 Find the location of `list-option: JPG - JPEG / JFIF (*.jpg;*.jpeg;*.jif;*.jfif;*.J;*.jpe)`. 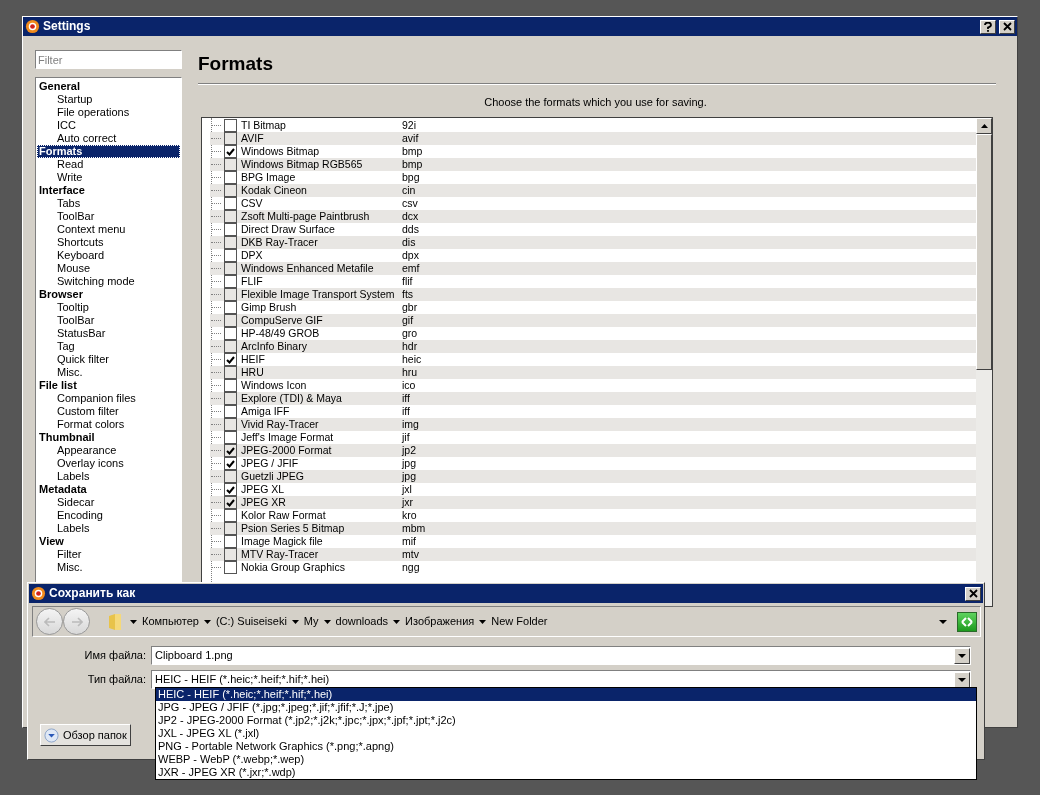

list-option: JPG - JPEG / JFIF (*.jpg;*.jpeg;*.jif;*.jfif;*.J;*.jpe) is located at coordinates (566, 707).